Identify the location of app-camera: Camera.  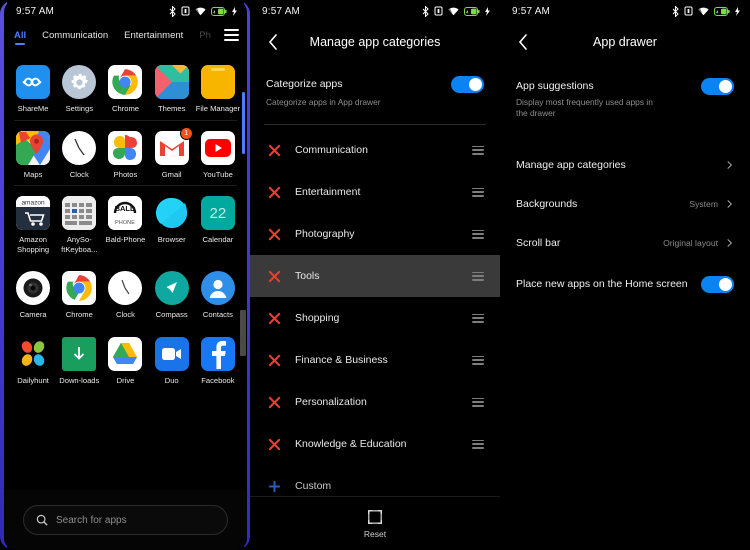
(33, 295).